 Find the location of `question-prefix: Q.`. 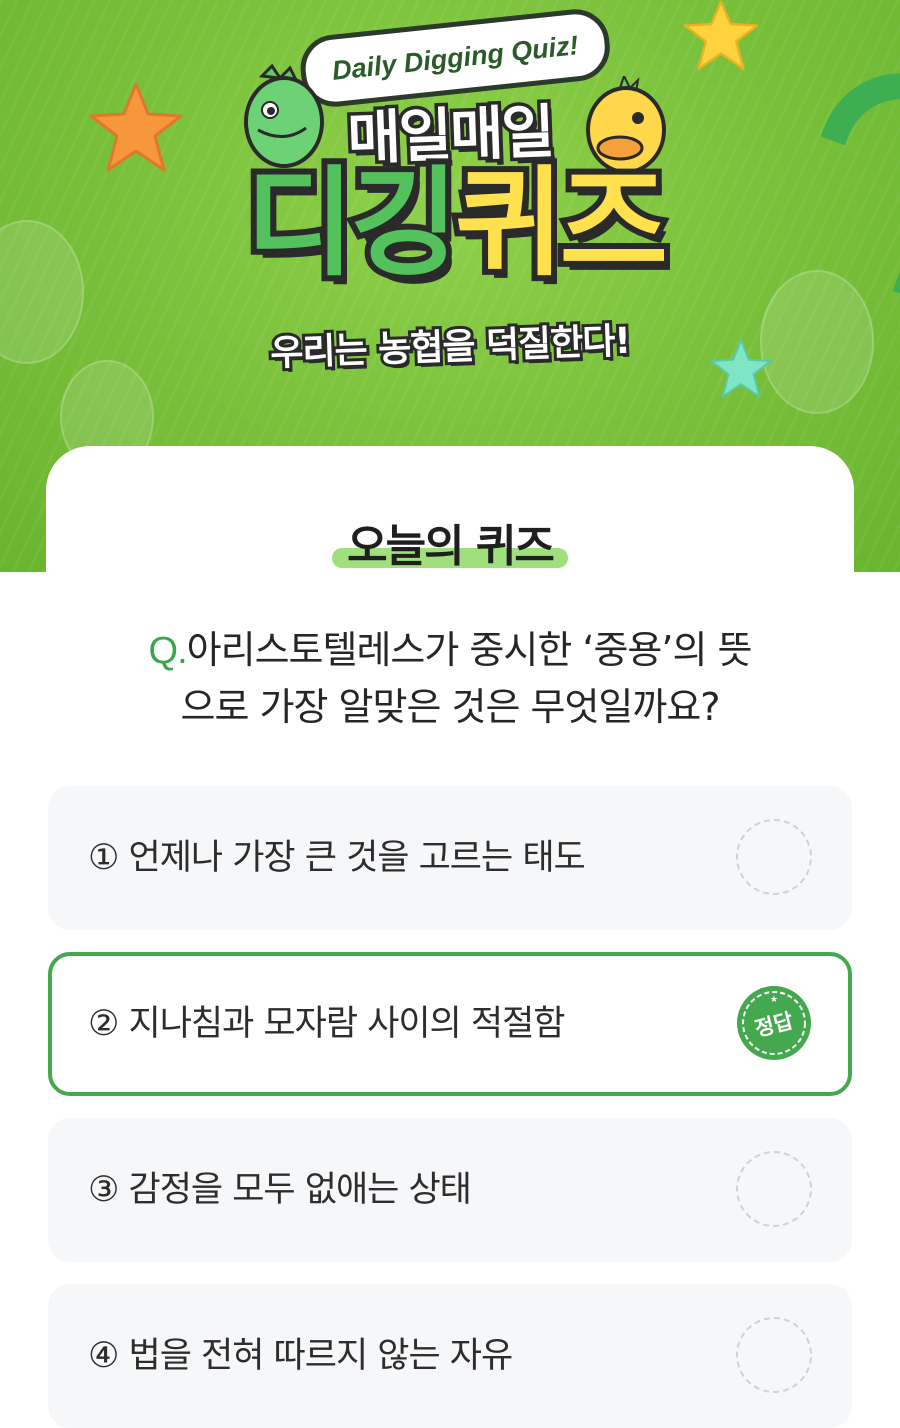

question-prefix: Q. is located at coordinates (168, 651).